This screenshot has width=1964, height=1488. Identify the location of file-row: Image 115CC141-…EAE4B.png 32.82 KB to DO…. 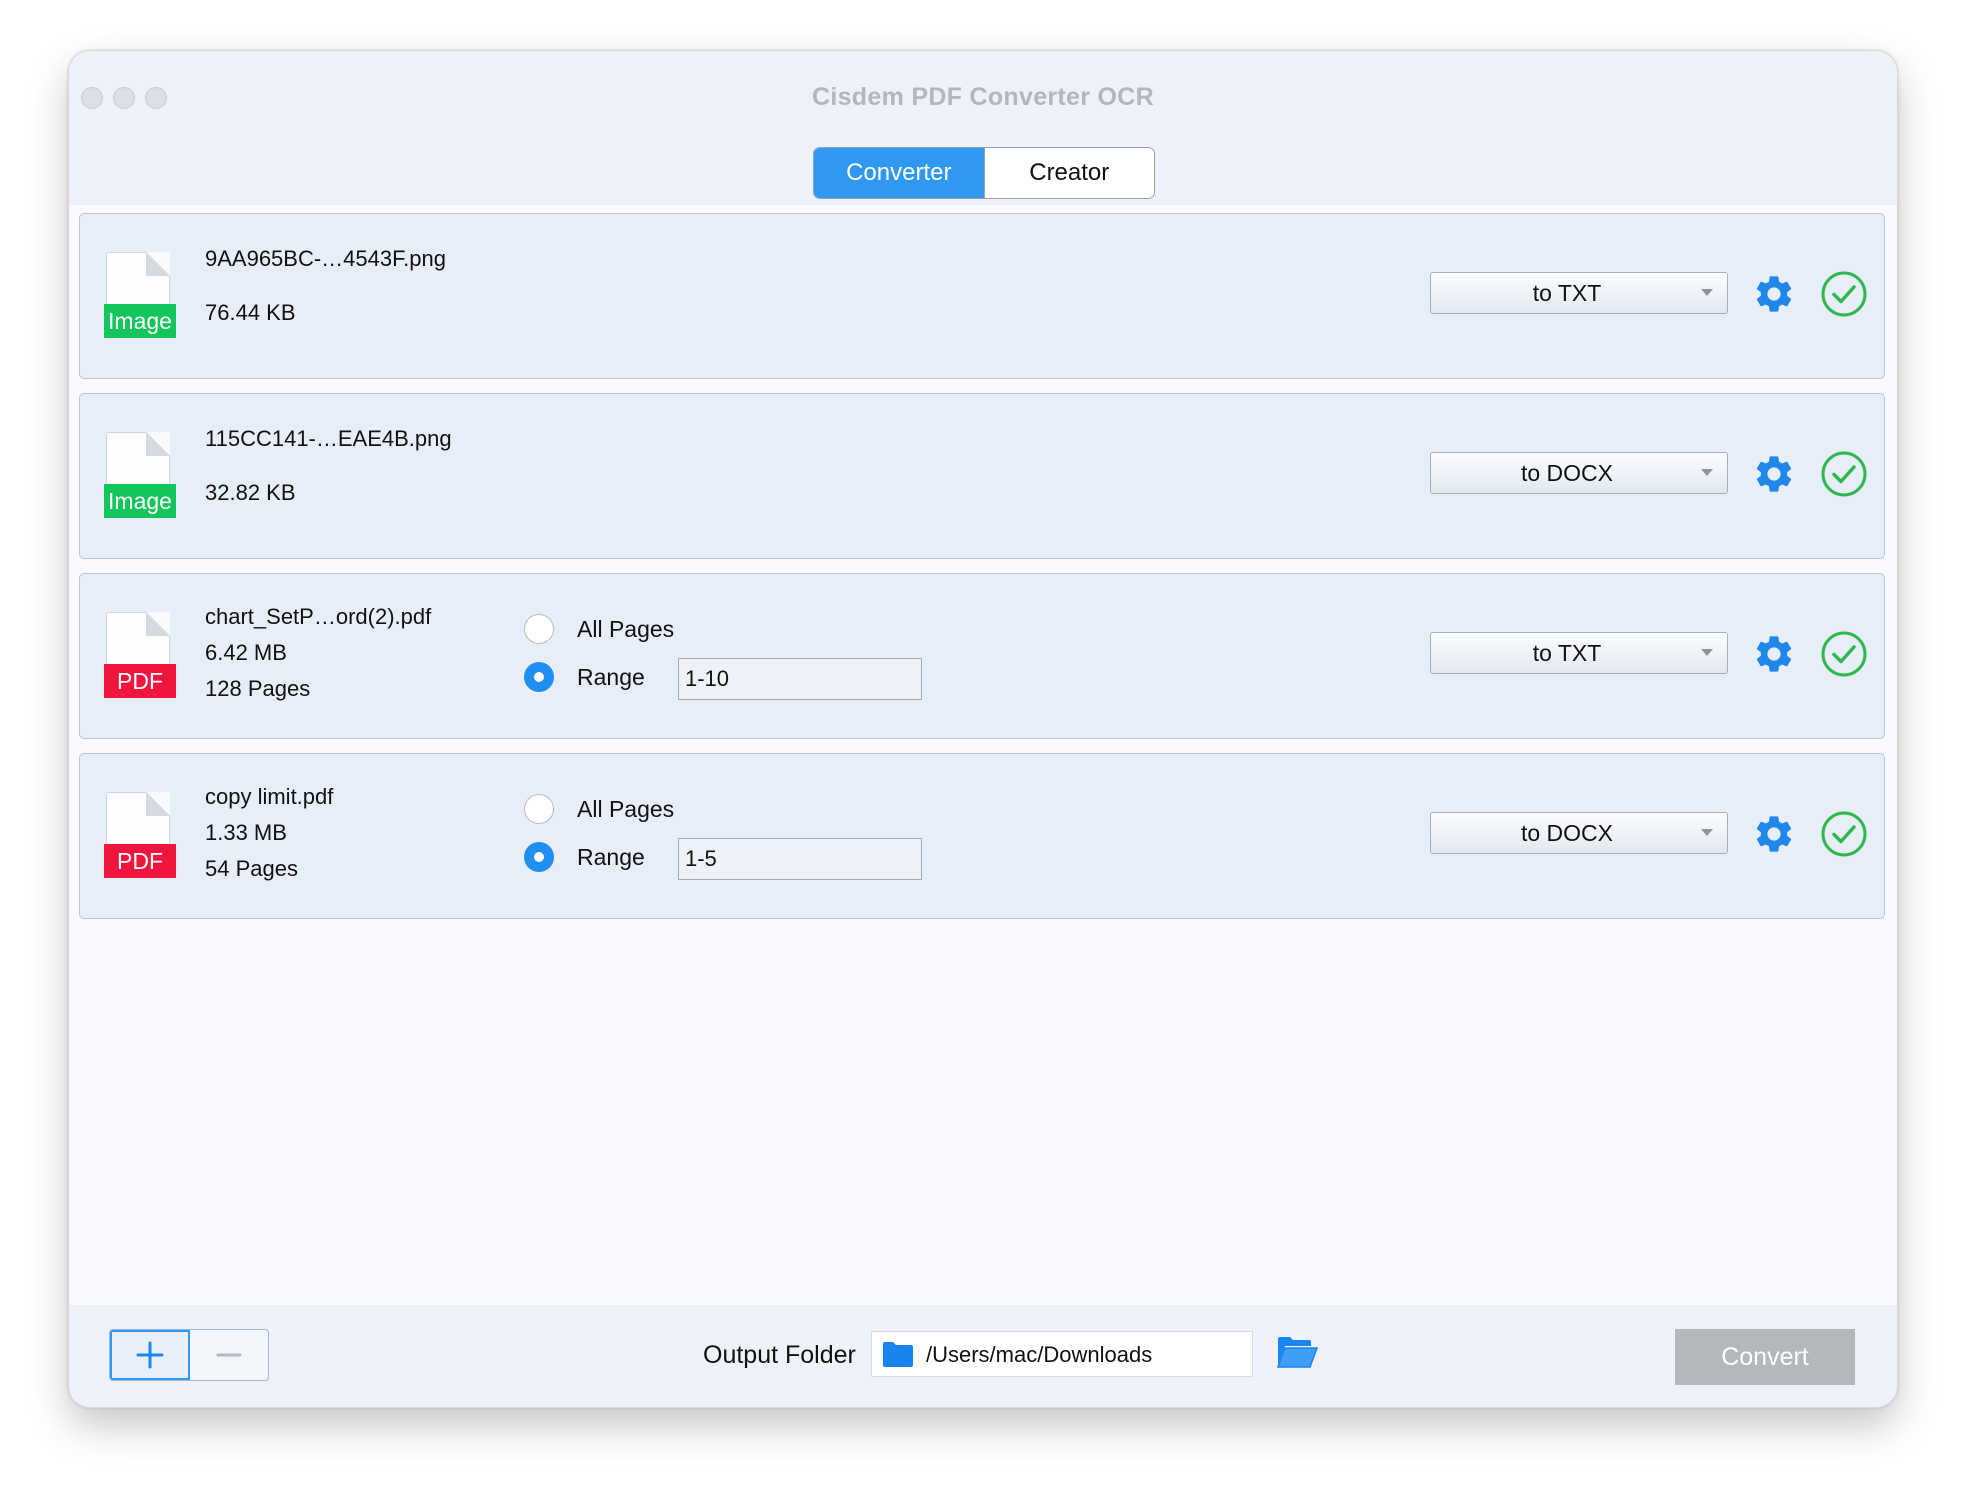
(982, 476).